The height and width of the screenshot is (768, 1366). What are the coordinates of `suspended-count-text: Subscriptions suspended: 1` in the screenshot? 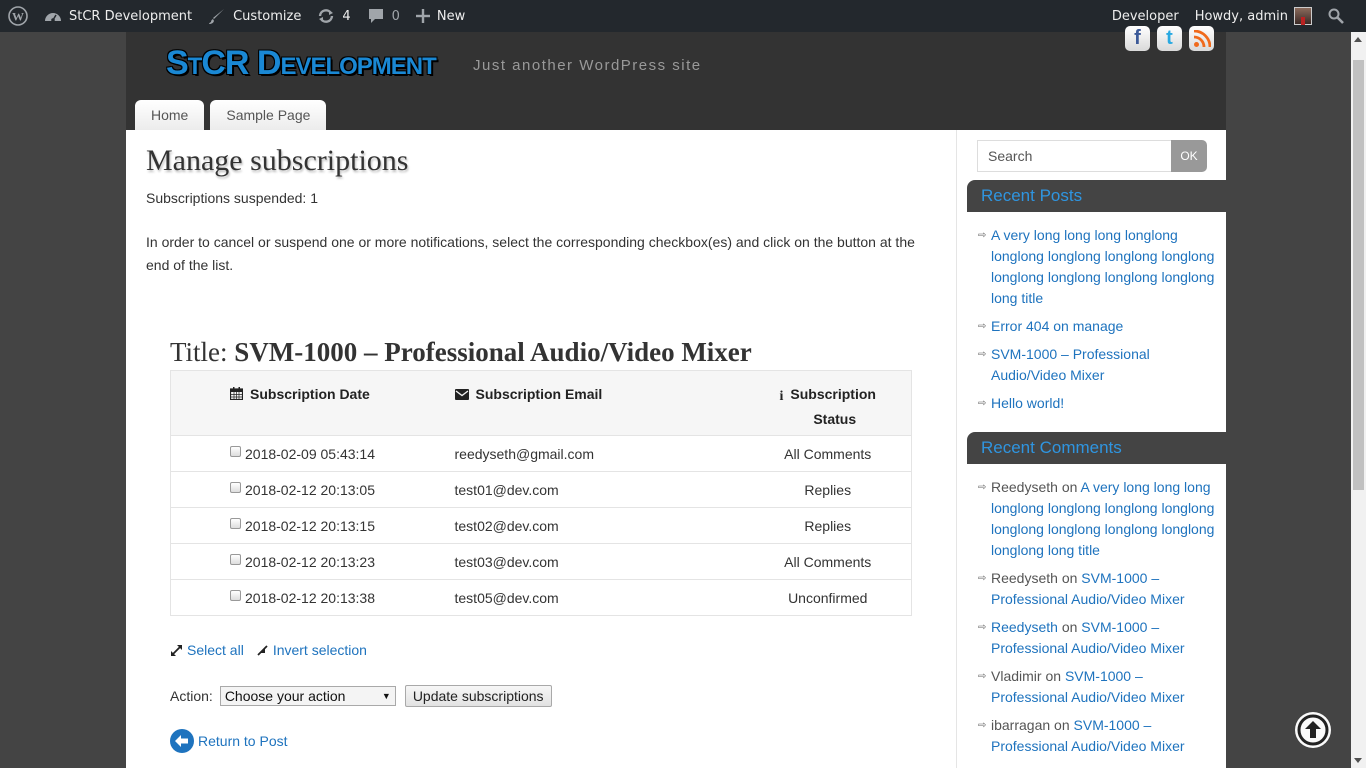 It's located at (232, 198).